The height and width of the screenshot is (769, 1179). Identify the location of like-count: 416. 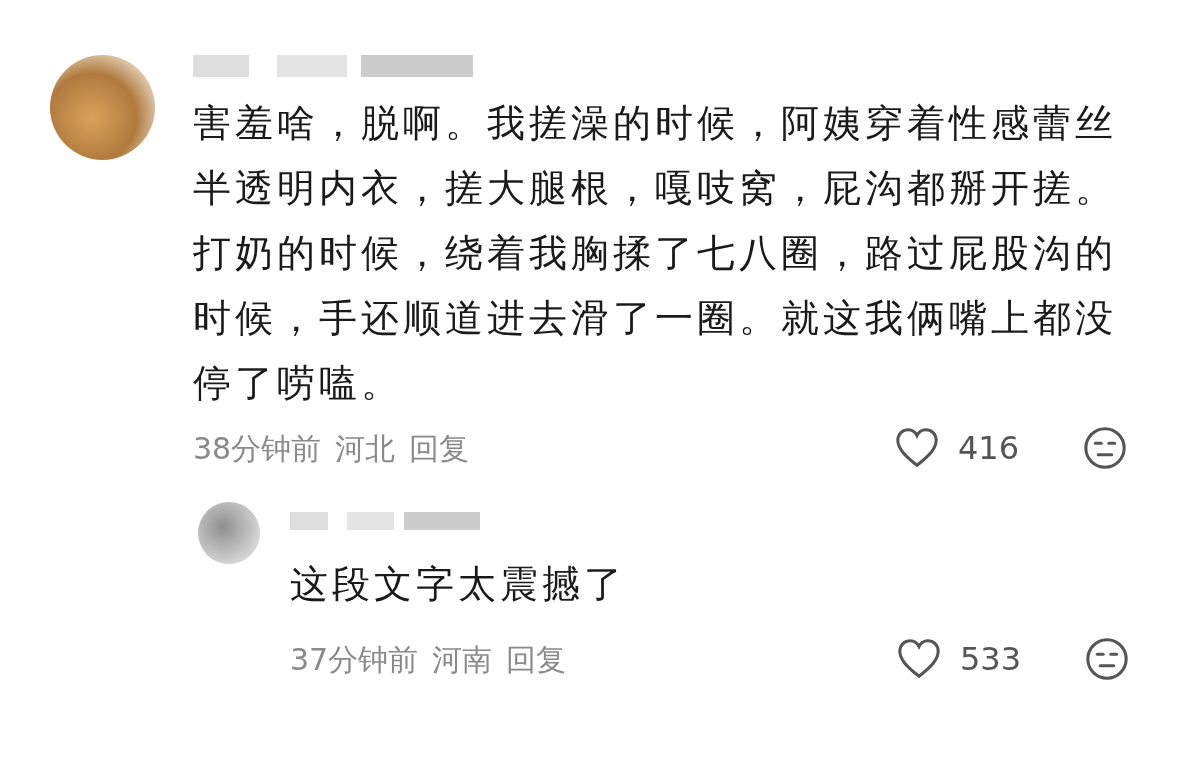
(989, 448).